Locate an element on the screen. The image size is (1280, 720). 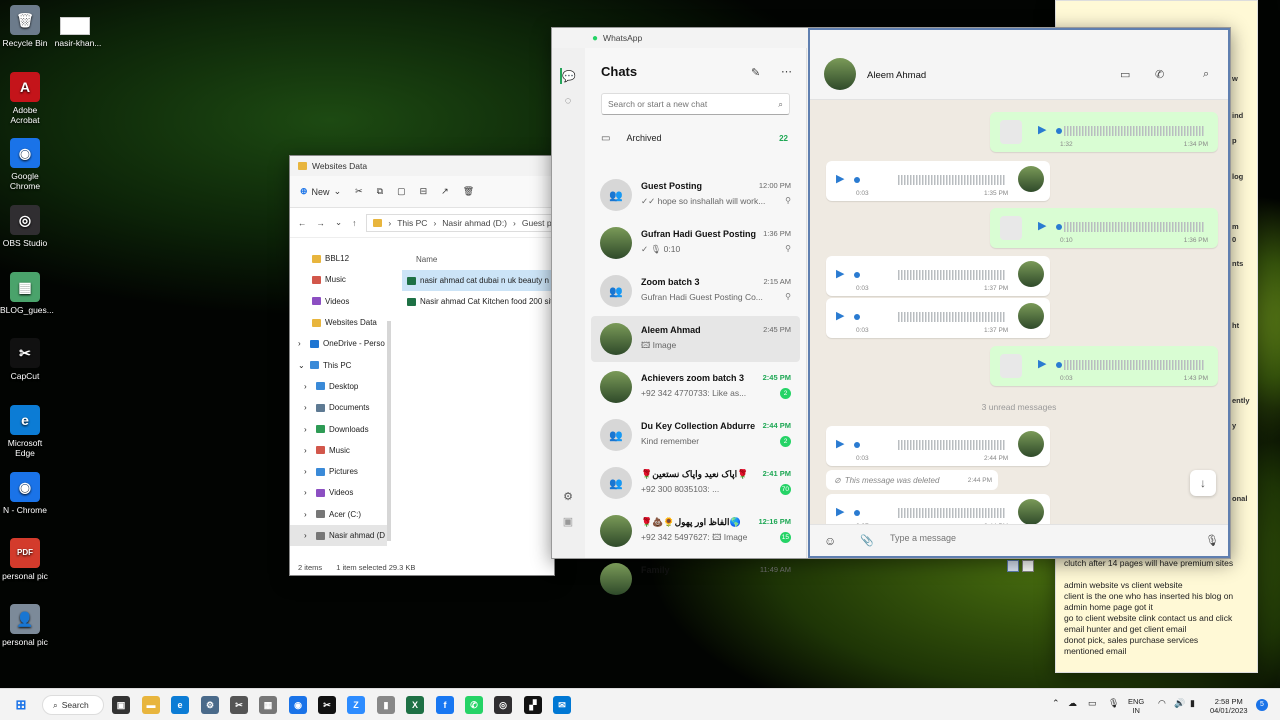
rename-icon: ⊟ is located at coordinates (424, 191).